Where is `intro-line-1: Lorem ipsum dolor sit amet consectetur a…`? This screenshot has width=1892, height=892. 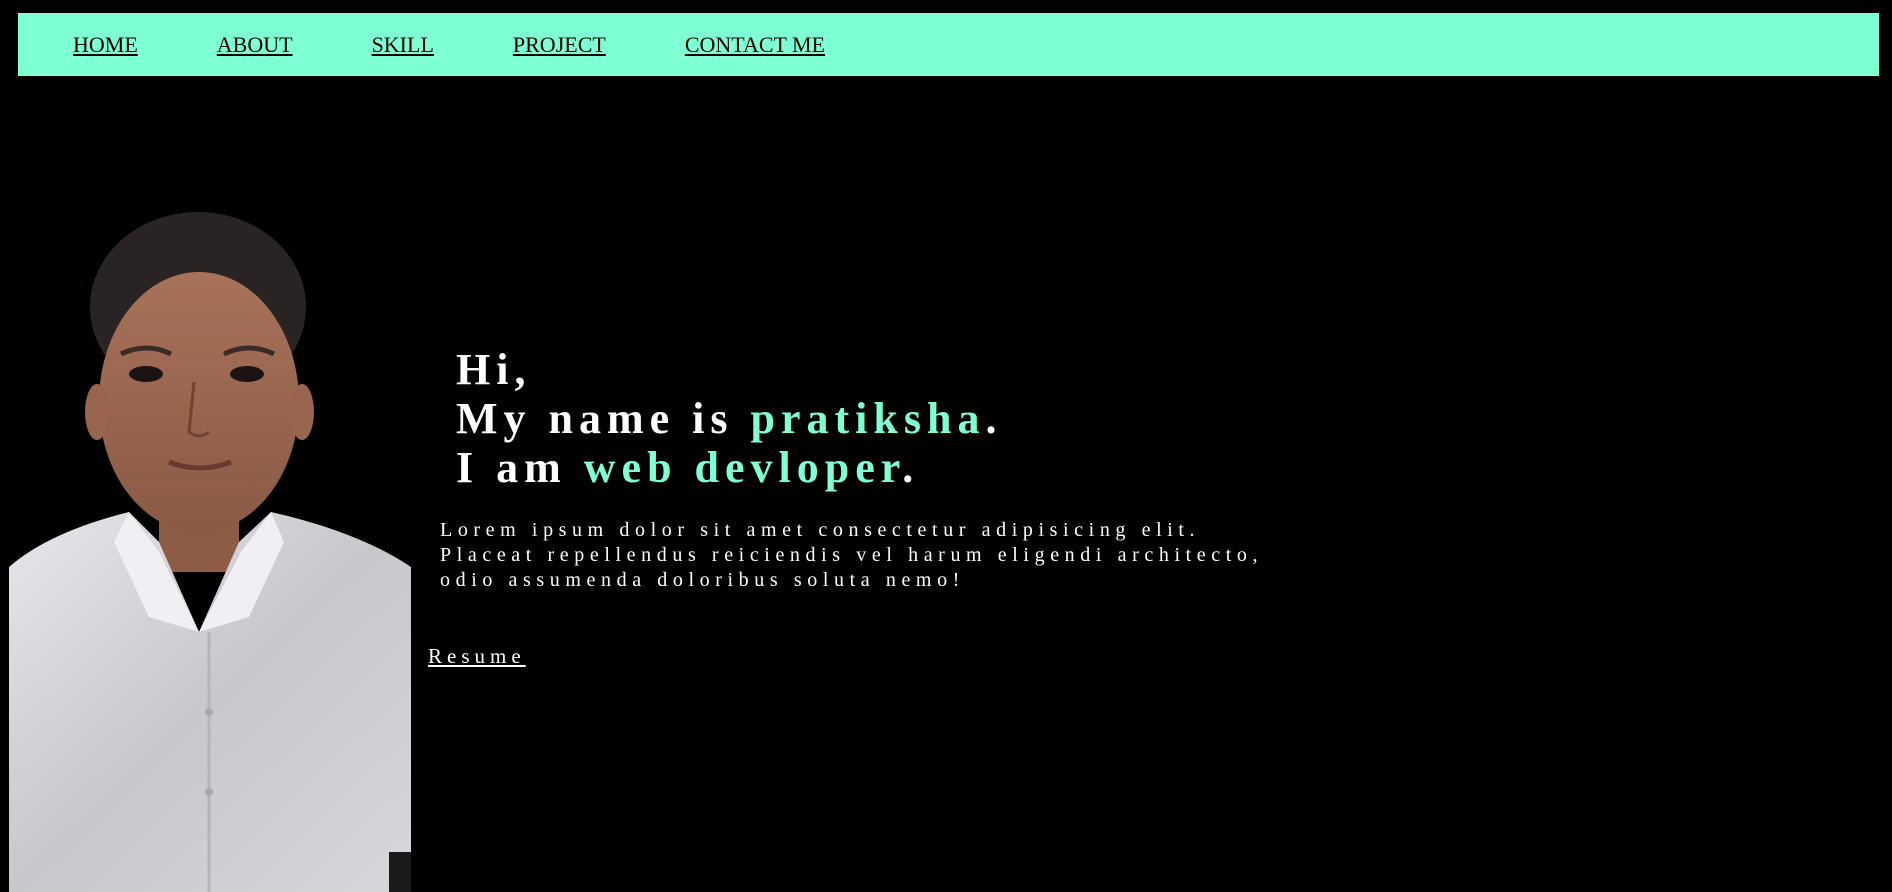
intro-line-1: Lorem ipsum dolor sit amet consectetur a… is located at coordinates (820, 530).